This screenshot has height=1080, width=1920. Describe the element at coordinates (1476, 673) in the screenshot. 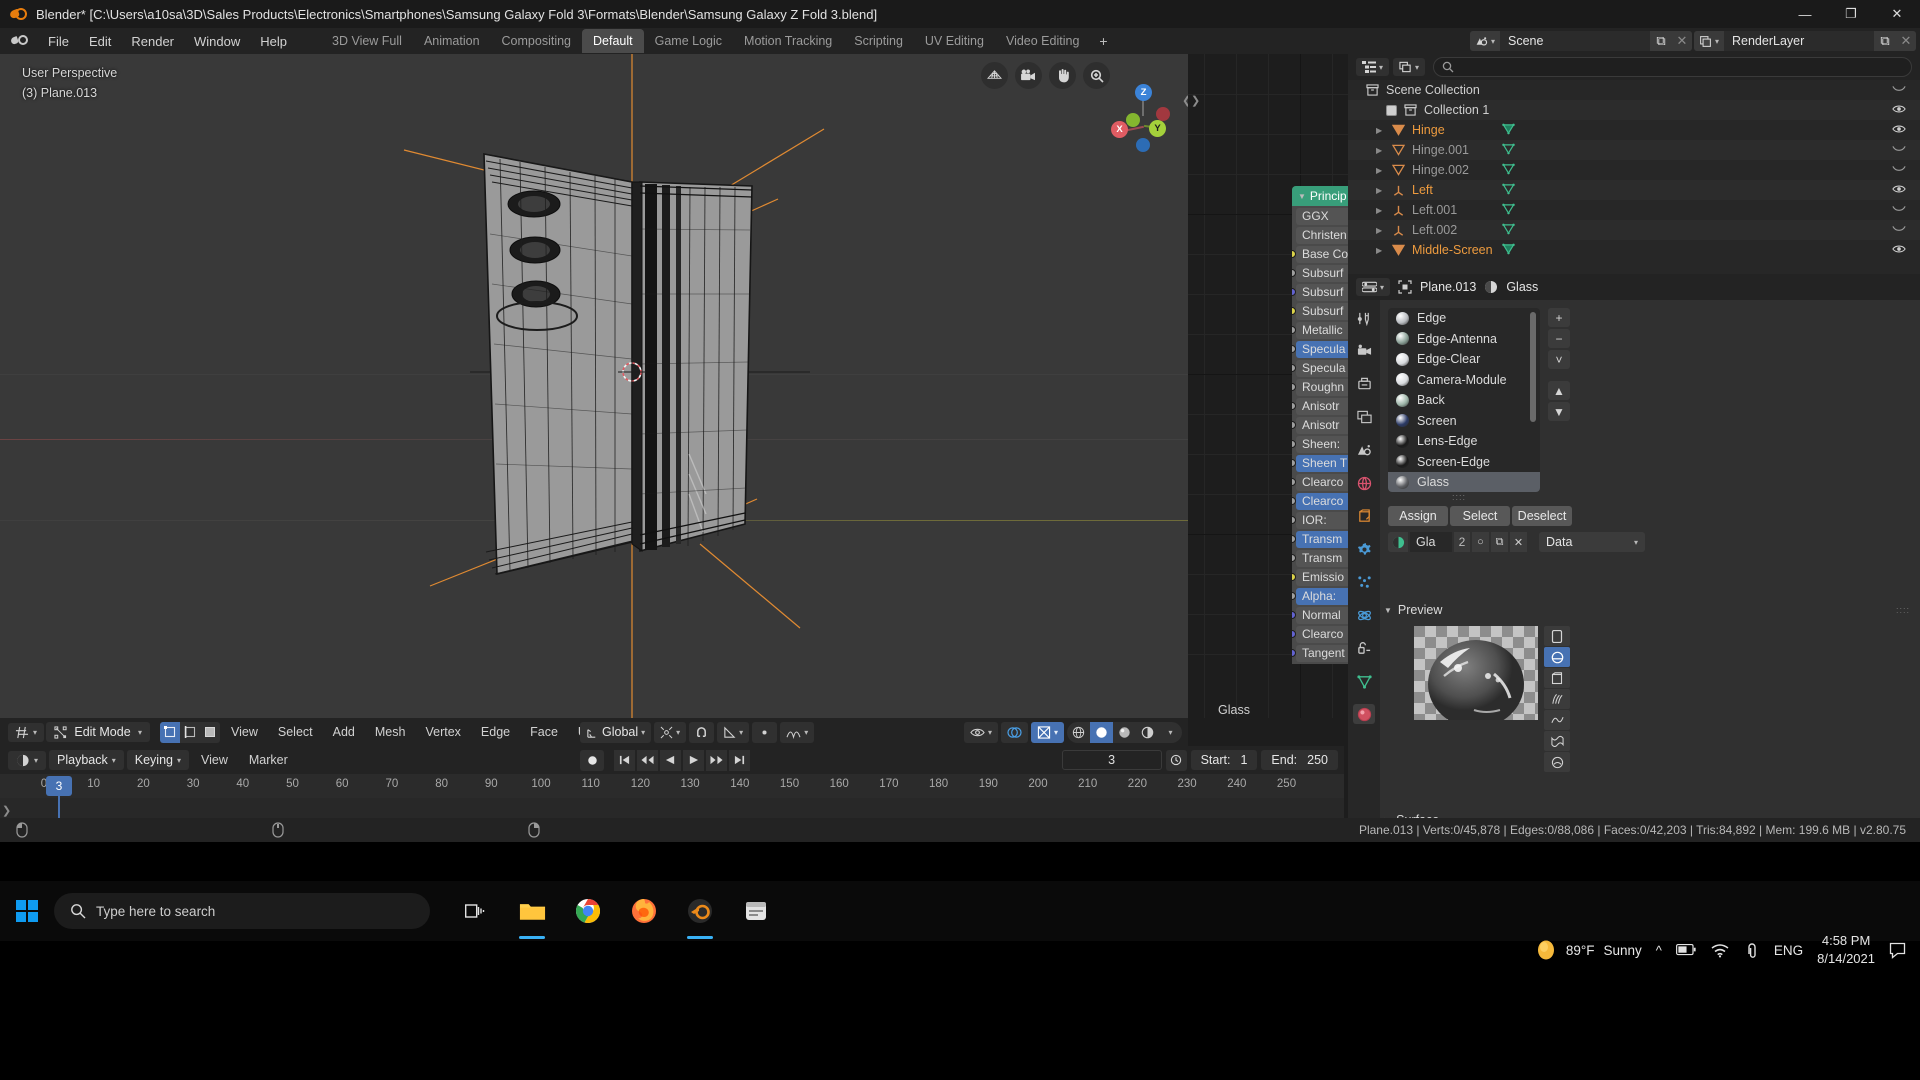

I see `material-preview-render` at that location.